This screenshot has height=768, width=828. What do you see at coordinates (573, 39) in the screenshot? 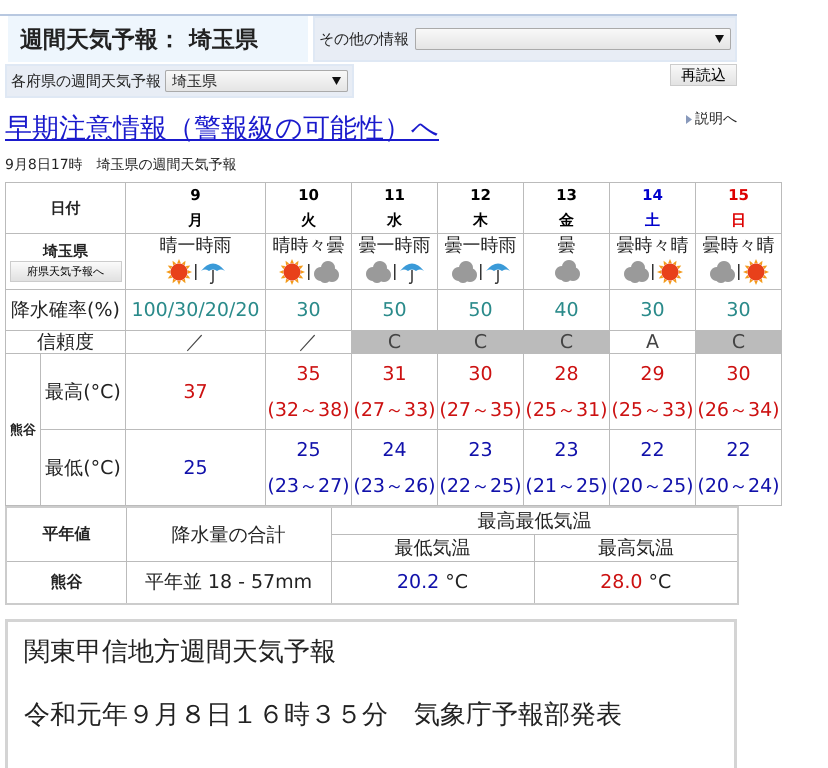
I see `other-info-select` at bounding box center [573, 39].